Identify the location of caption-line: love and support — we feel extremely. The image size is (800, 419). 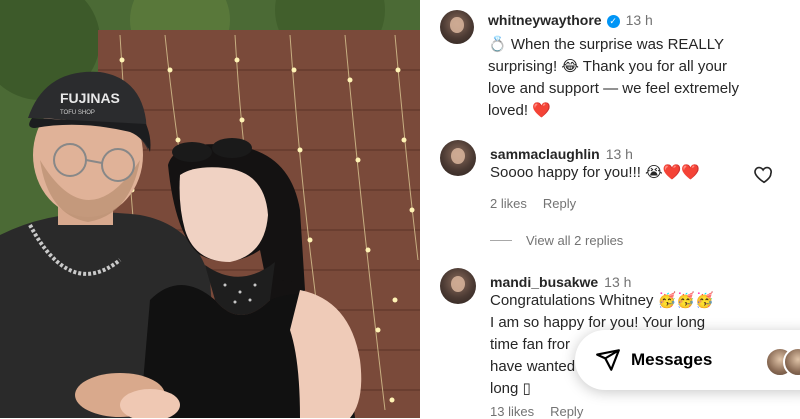
(613, 88).